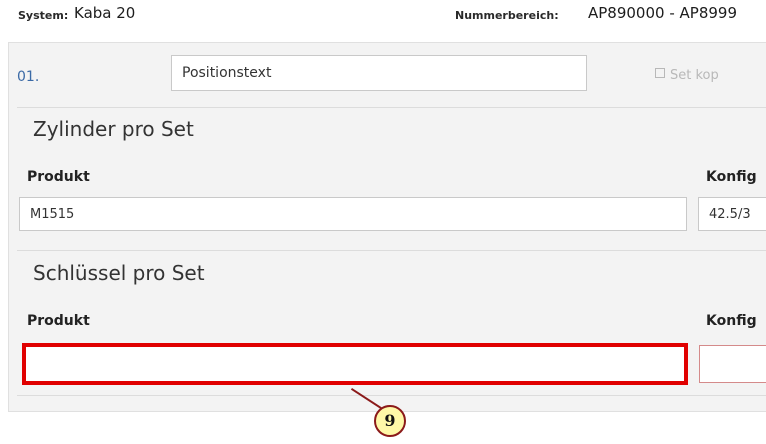  I want to click on cylinder-config-input, so click(732, 214).